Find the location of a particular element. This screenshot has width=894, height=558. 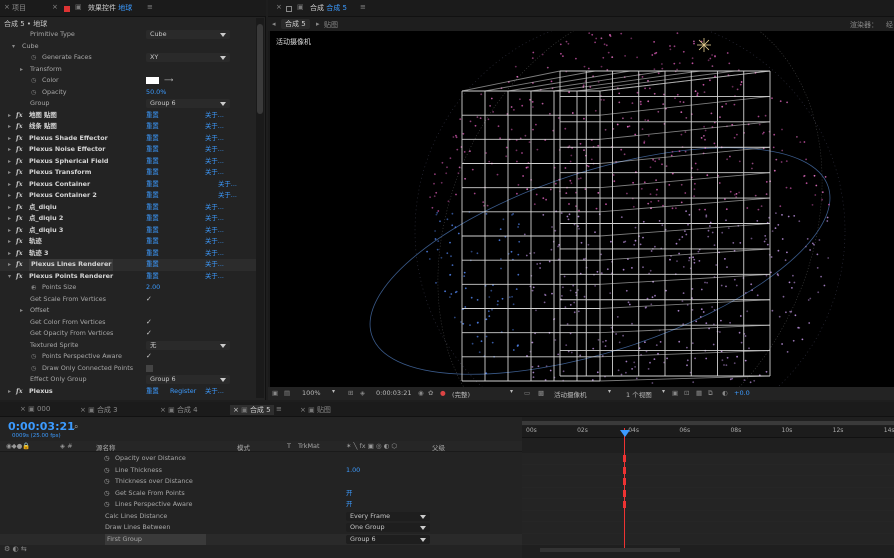

property-row: Get Opacity From Vertices ✓ is located at coordinates (128, 334).